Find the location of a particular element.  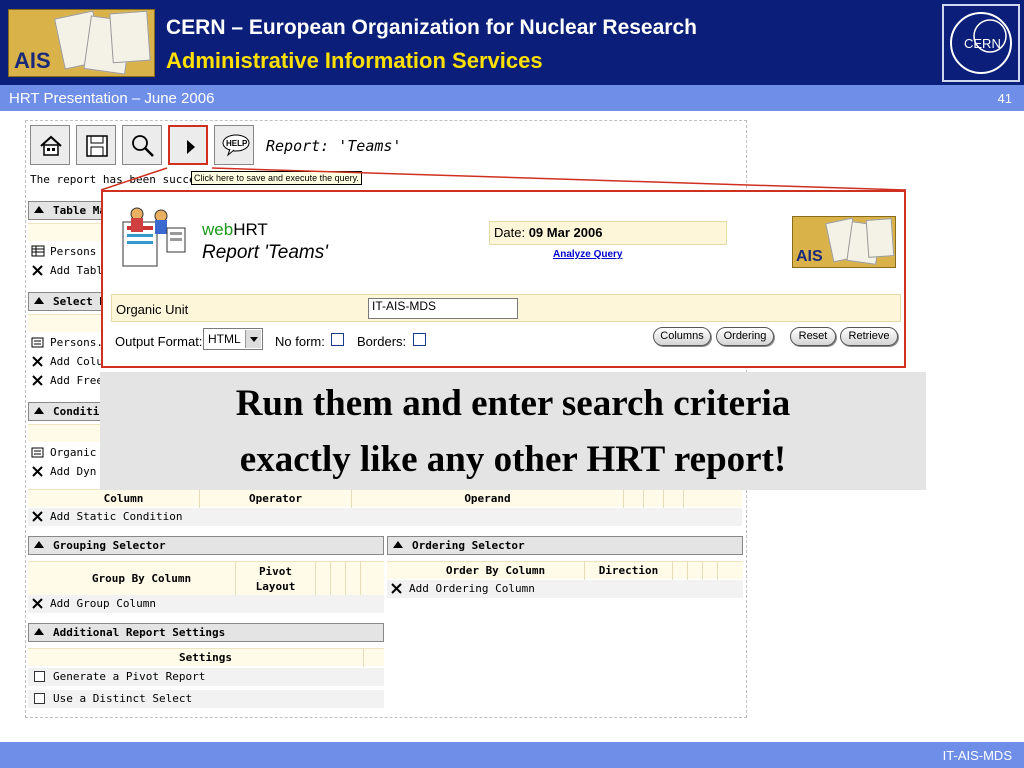

ais-logo-small: AIS is located at coordinates (844, 242).